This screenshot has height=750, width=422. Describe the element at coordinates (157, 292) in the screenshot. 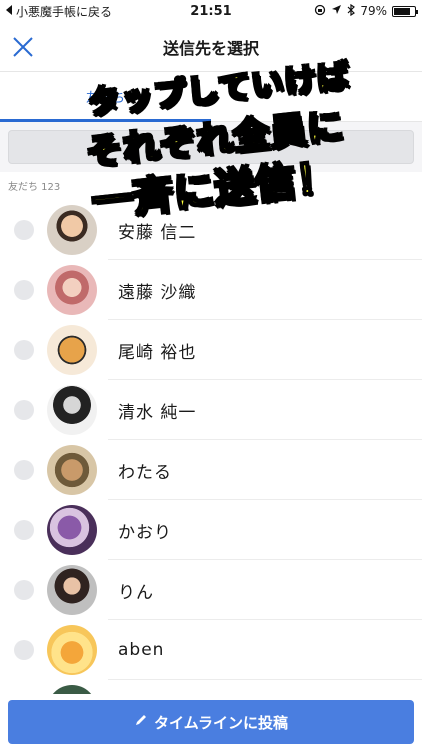

I see `friend-name: 遠藤 沙織` at that location.